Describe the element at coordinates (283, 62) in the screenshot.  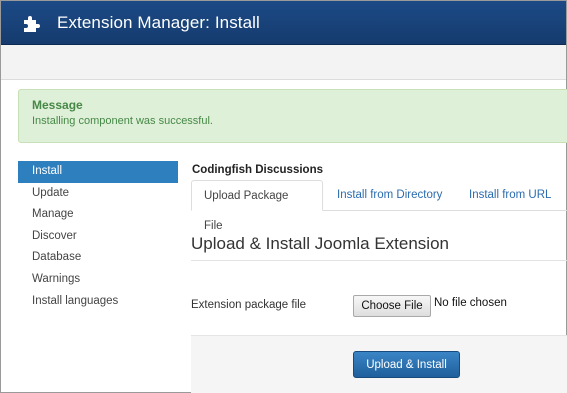
I see `toolbar` at that location.